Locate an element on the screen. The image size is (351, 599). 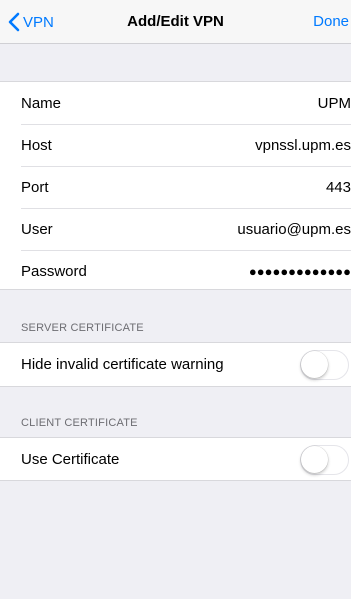
hide-invalid-cert-row: Hide invalid certificate warning is located at coordinates (175, 364).